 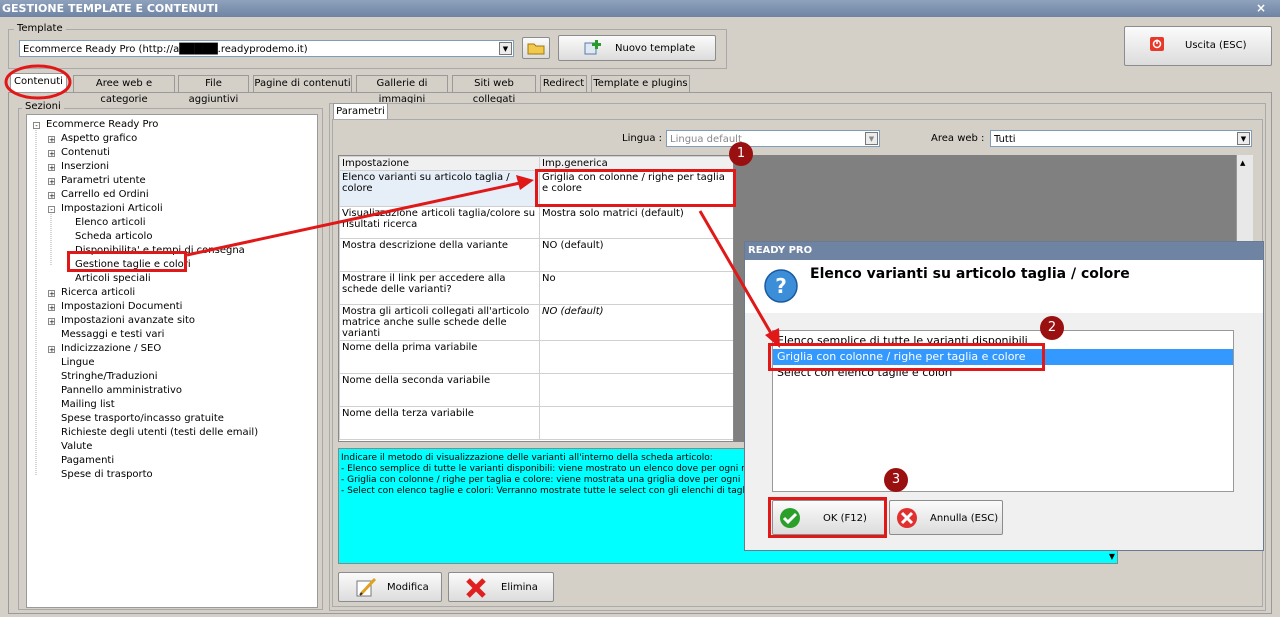 What do you see at coordinates (213, 90) in the screenshot?
I see `tab-file-aggiuntivi: File aggiuntivi` at bounding box center [213, 90].